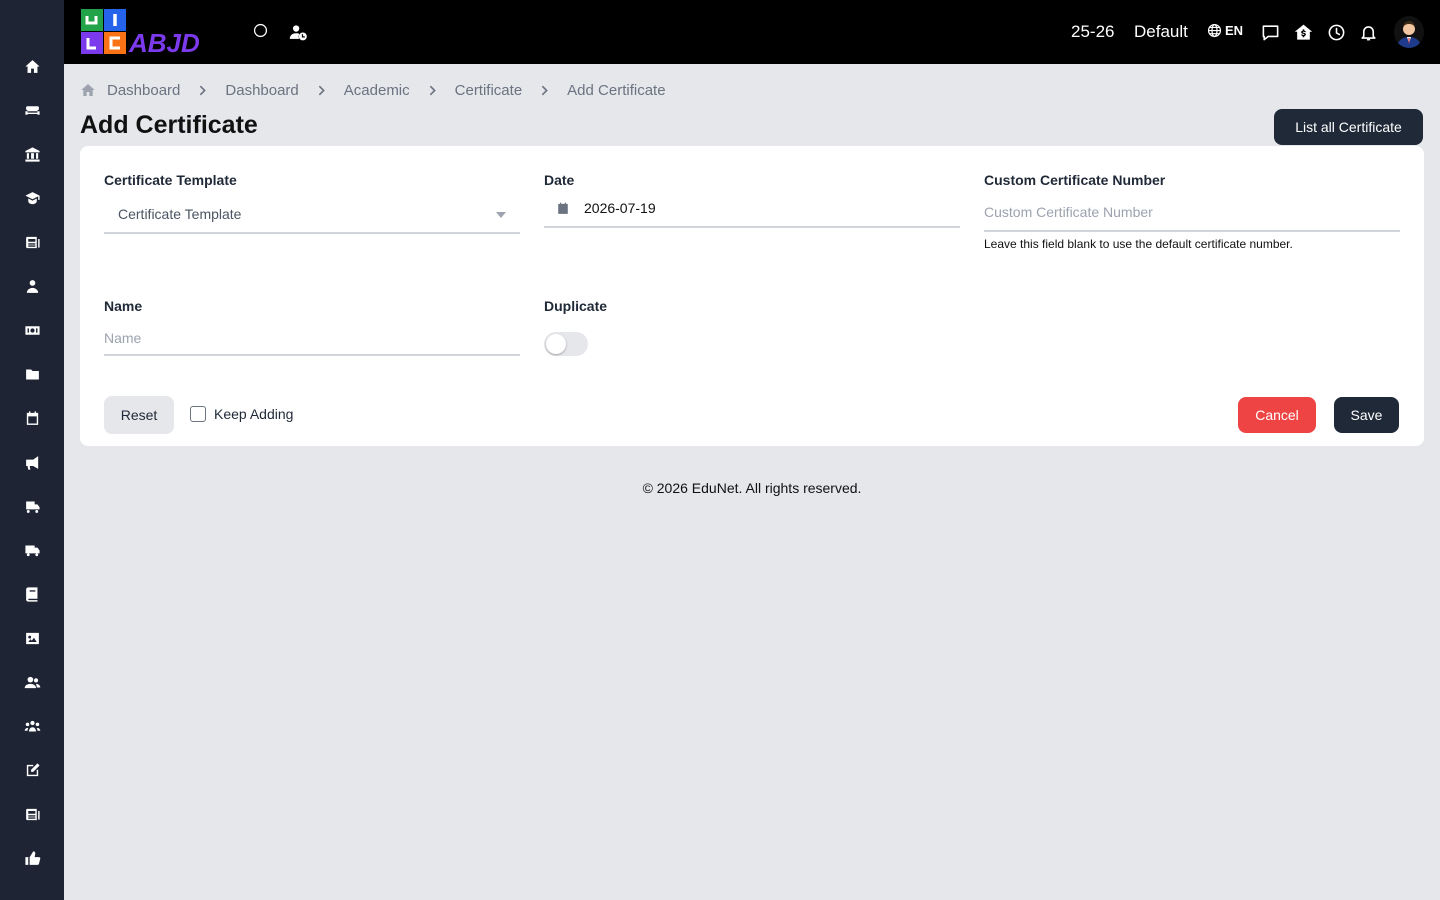 The width and height of the screenshot is (1440, 900). Describe the element at coordinates (198, 414) in the screenshot. I see `checkbox-box` at that location.